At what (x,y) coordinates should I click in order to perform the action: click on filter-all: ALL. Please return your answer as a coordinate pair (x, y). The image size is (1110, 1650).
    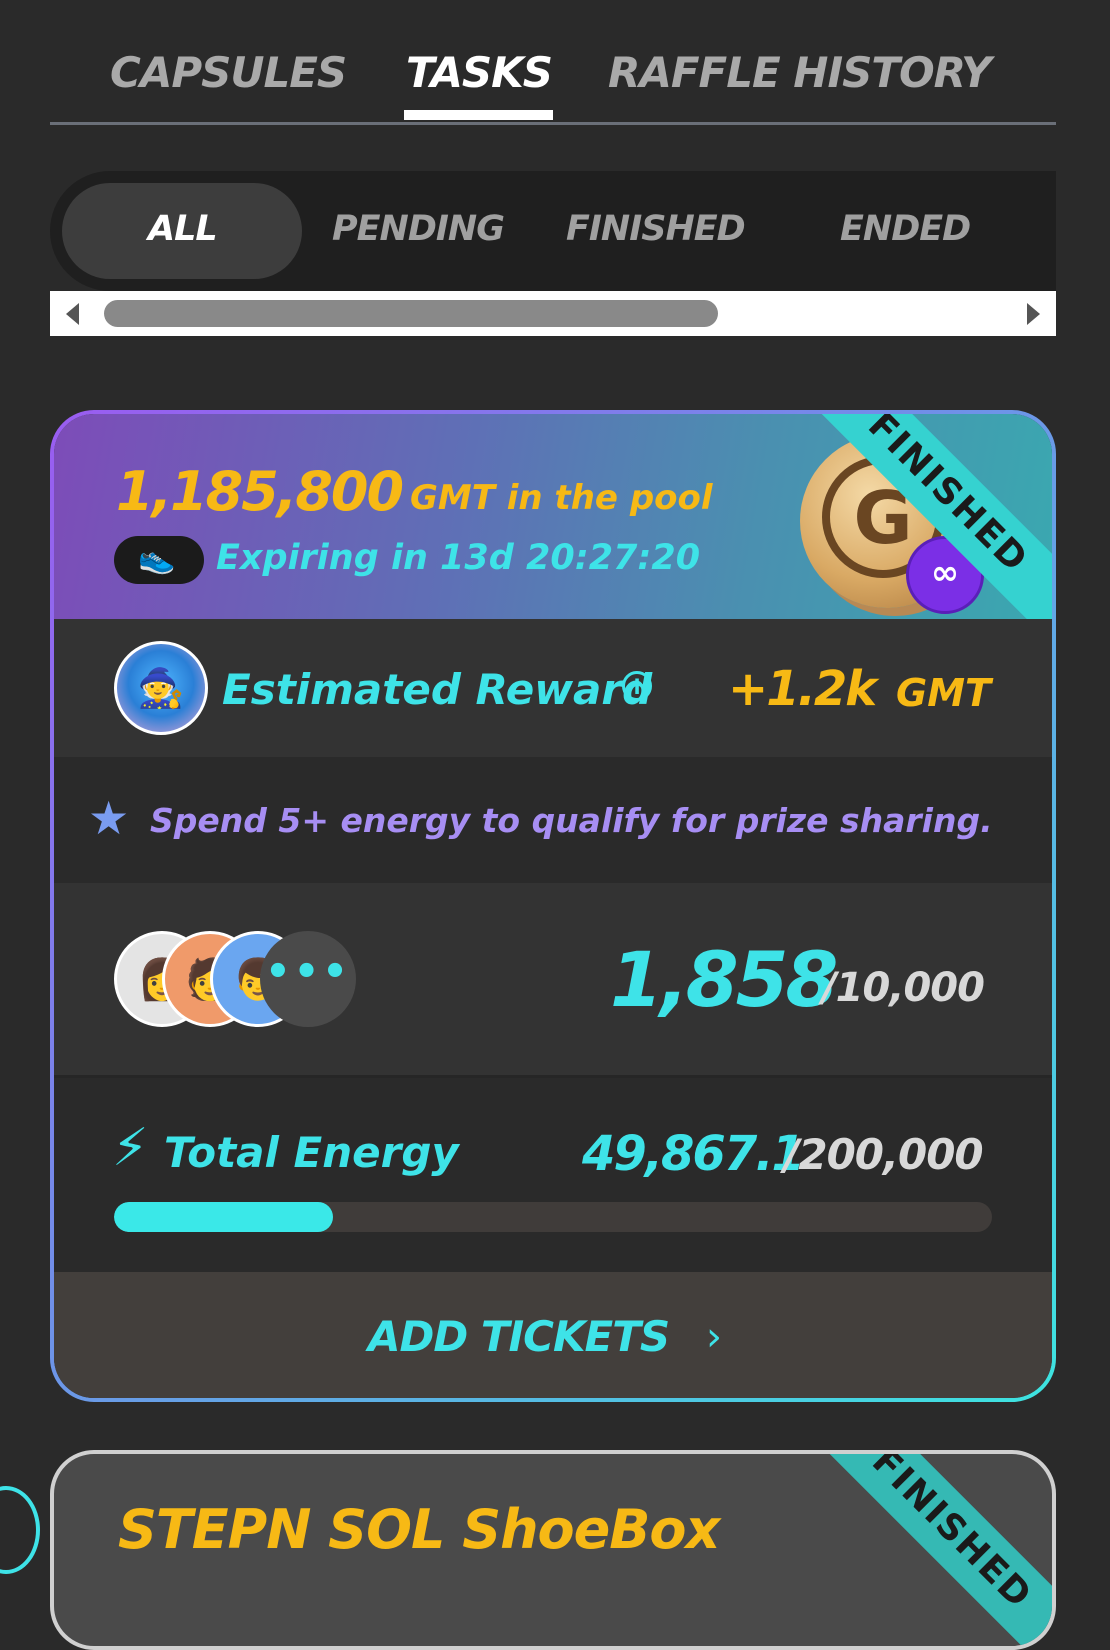
    Looking at the image, I should click on (183, 229).